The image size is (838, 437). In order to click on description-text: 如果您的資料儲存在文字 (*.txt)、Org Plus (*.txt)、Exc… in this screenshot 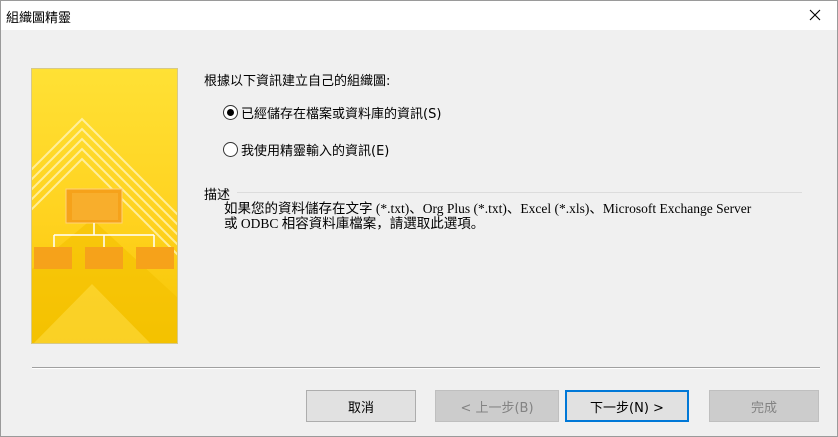, I will do `click(519, 216)`.